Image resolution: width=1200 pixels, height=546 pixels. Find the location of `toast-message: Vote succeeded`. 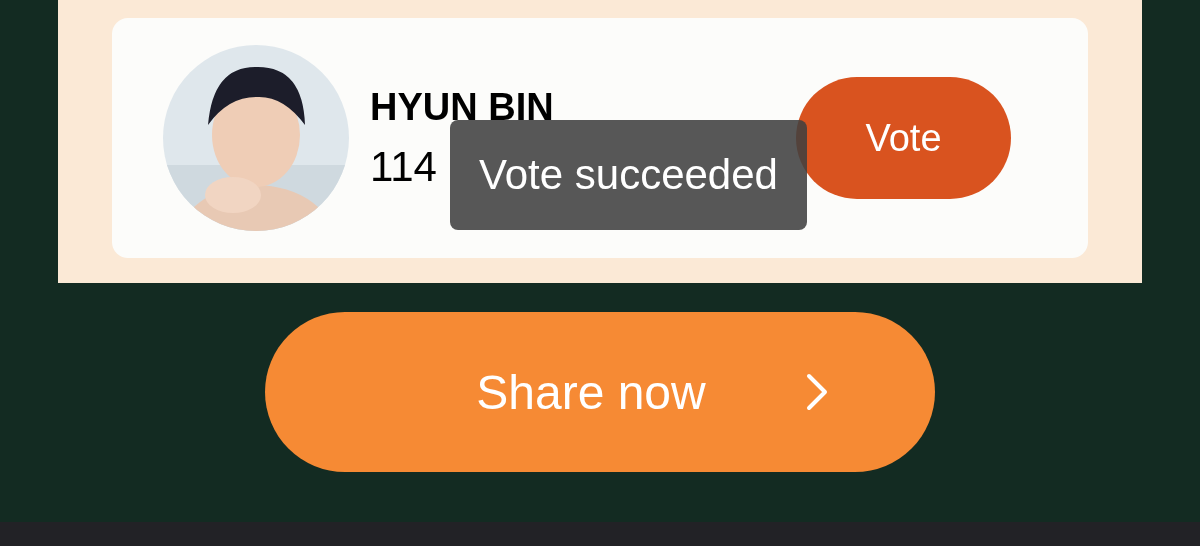

toast-message: Vote succeeded is located at coordinates (628, 175).